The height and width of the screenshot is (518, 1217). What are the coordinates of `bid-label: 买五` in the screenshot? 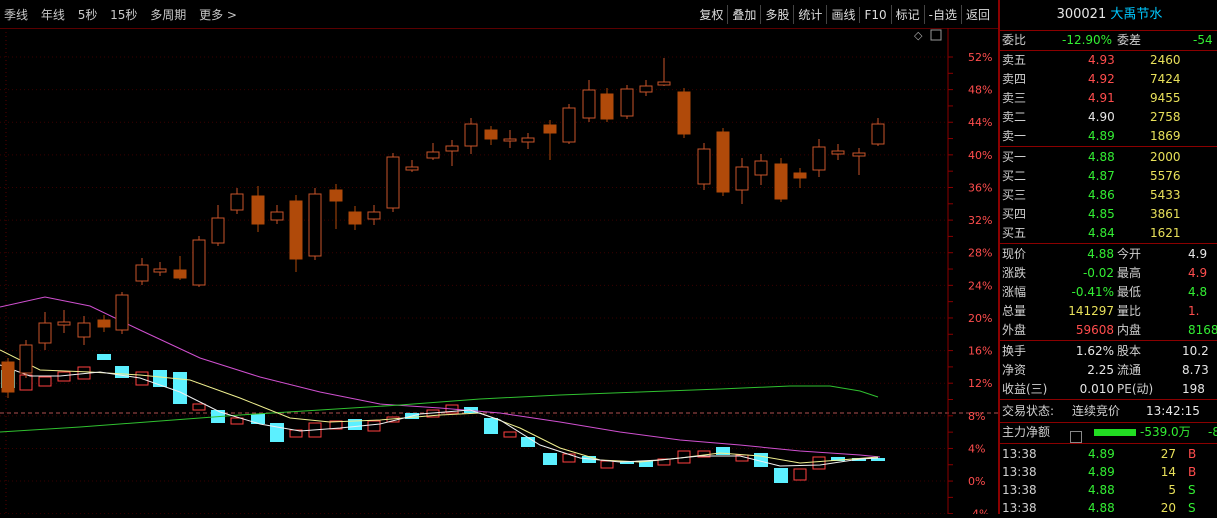 It's located at (1014, 233).